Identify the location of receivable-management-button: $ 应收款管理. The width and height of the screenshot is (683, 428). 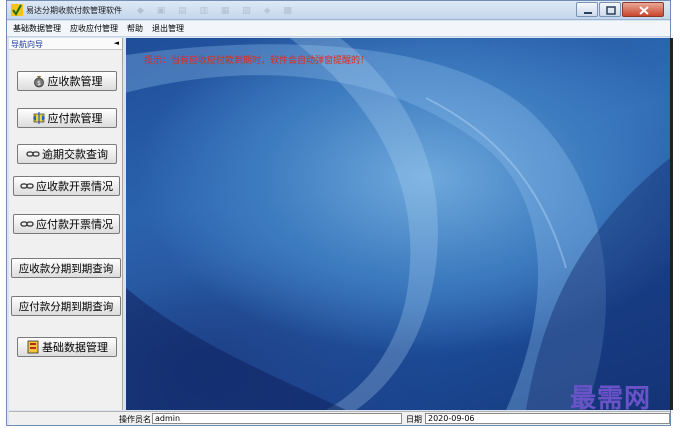
(67, 81).